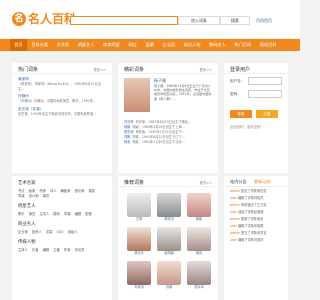  Describe the element at coordinates (191, 45) in the screenshot. I see `nav-item-8: 政治人物` at that location.